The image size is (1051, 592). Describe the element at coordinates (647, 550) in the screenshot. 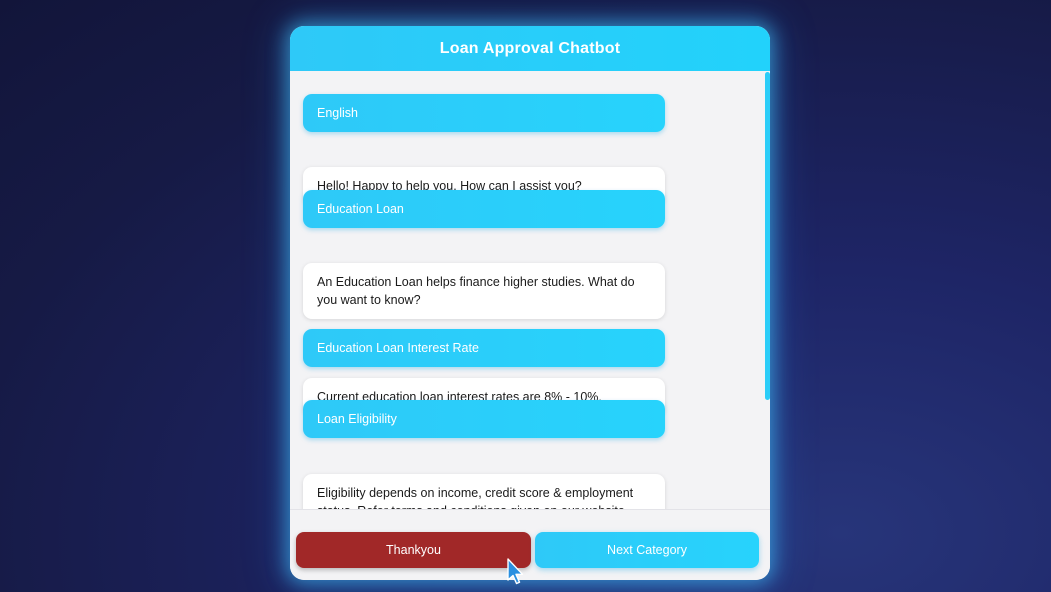

I see `next-category-button: Next Category` at that location.